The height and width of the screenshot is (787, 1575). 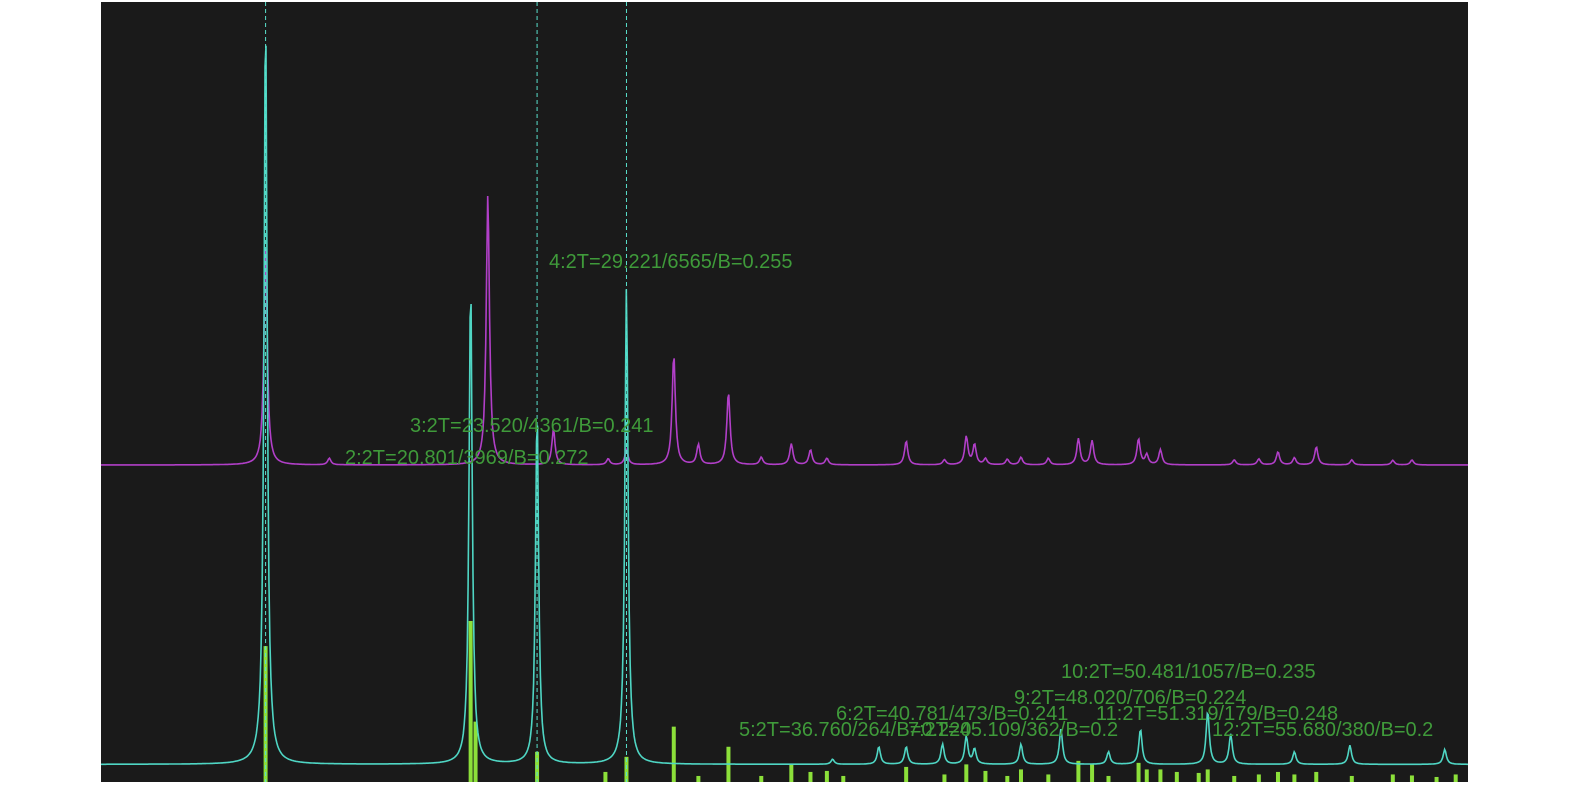 I want to click on peak-label-12: 12:2T=55.680/380/B=0.2, so click(x=1322, y=730).